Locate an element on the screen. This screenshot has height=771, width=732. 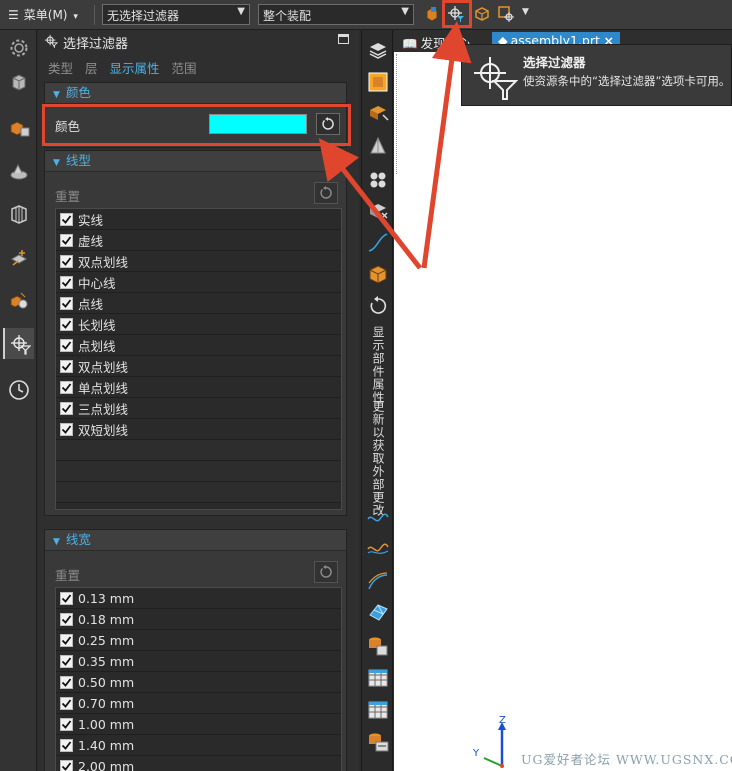
selection-scope-value: 整个装配 is located at coordinates (287, 16).